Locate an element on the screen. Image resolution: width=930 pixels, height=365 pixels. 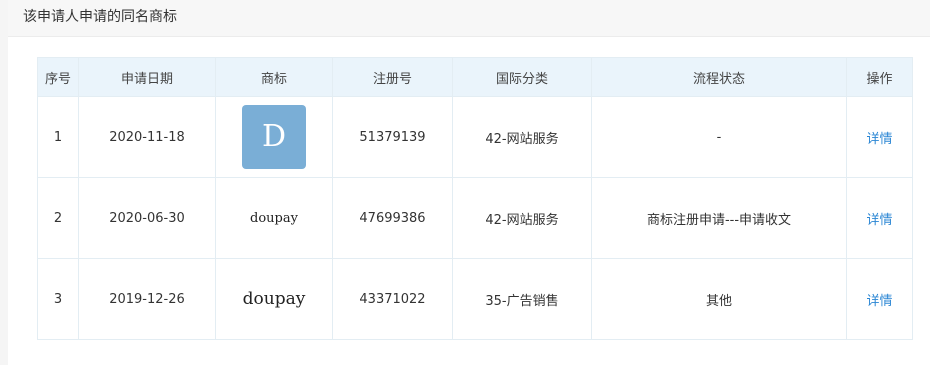
row-index: 1 is located at coordinates (58, 137).